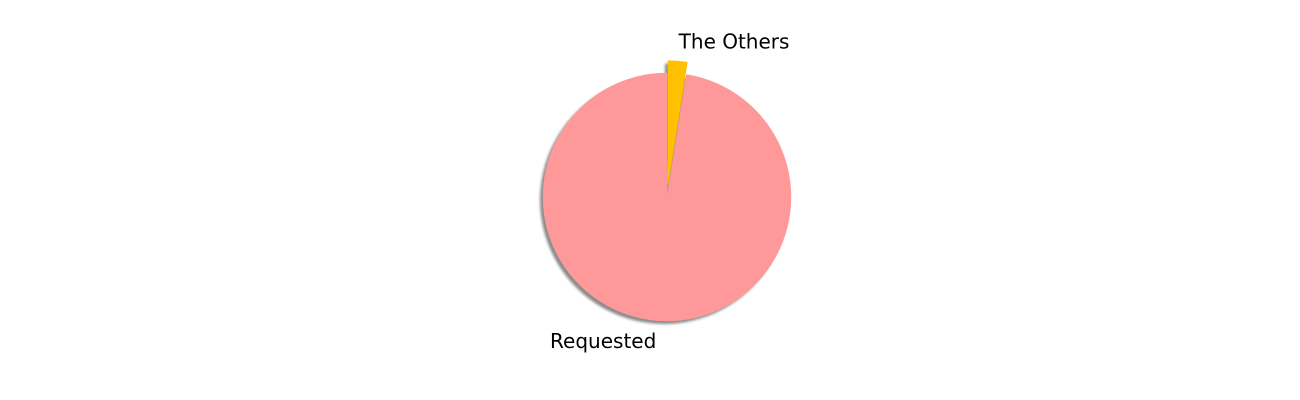  I want to click on pie-slice-layer, so click(667, 191).